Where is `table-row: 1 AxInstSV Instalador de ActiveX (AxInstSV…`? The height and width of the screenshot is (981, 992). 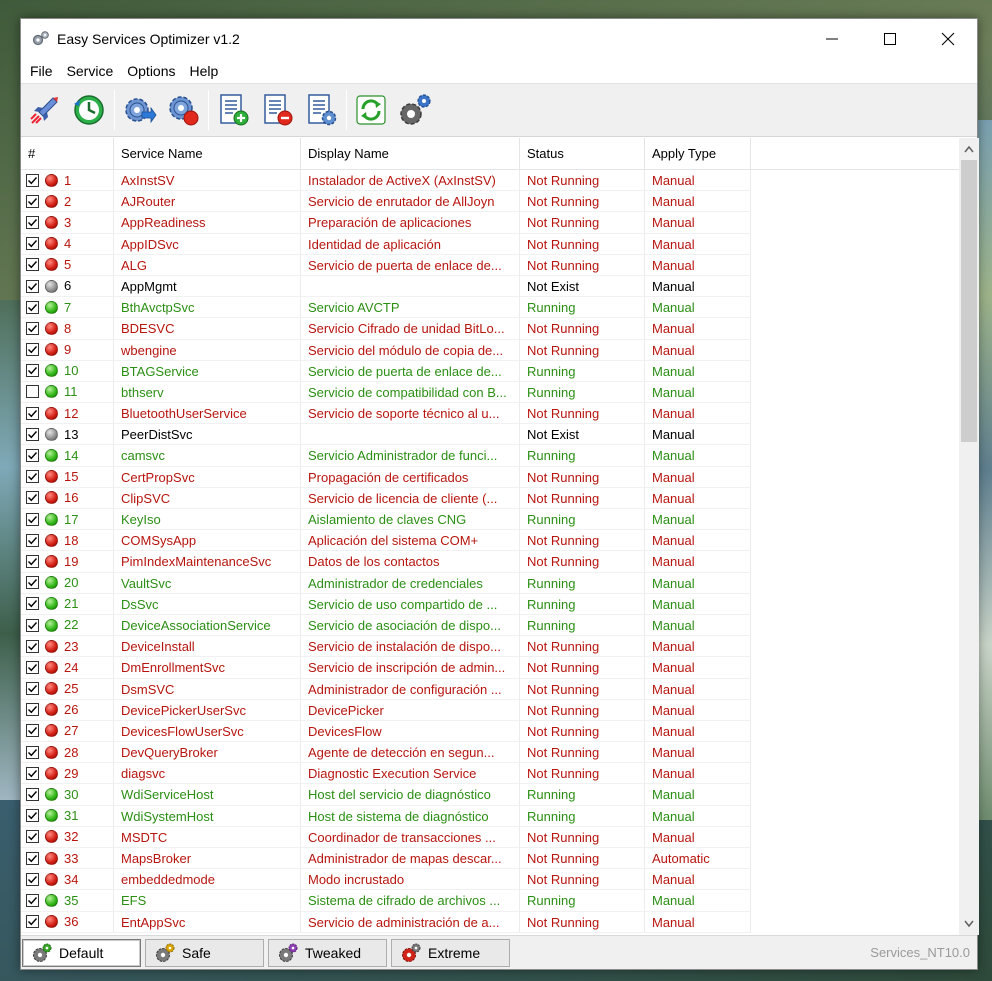
table-row: 1 AxInstSV Instalador de ActiveX (AxInstSV… is located at coordinates (490, 181).